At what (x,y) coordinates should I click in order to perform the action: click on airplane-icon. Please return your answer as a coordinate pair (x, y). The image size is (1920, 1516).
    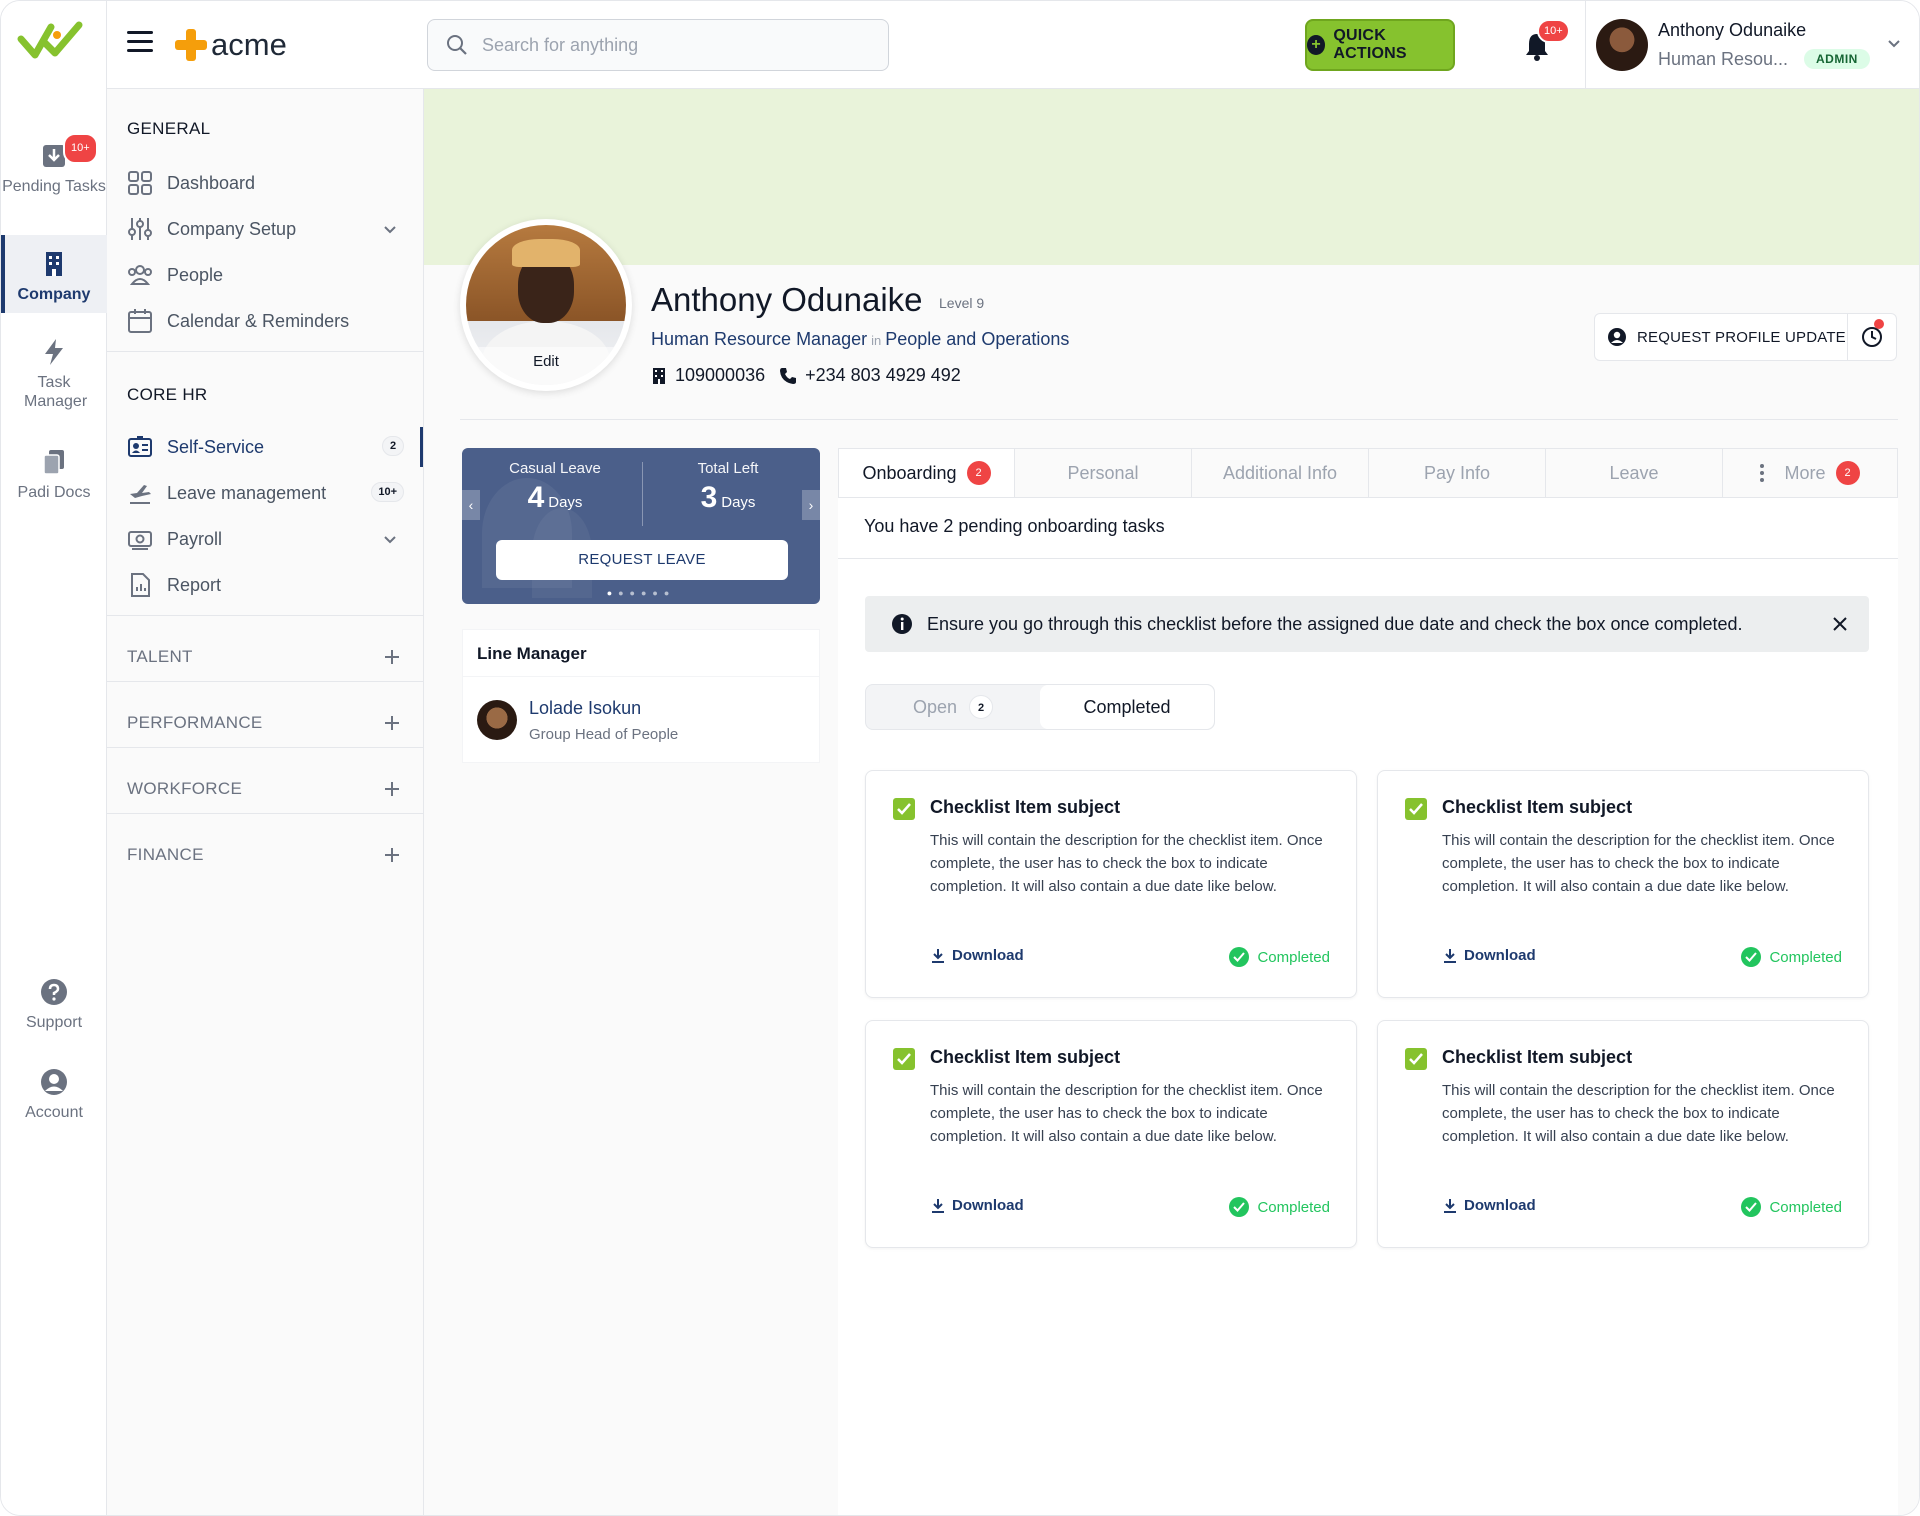
    Looking at the image, I should click on (140, 494).